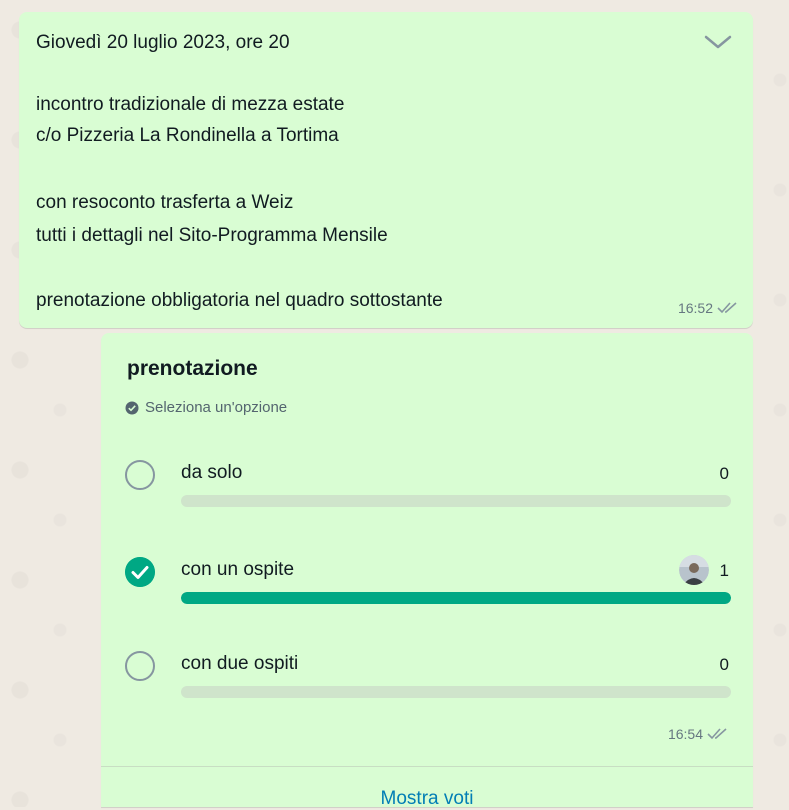  I want to click on poll-instruction-text: Seleziona un'opzione, so click(216, 407).